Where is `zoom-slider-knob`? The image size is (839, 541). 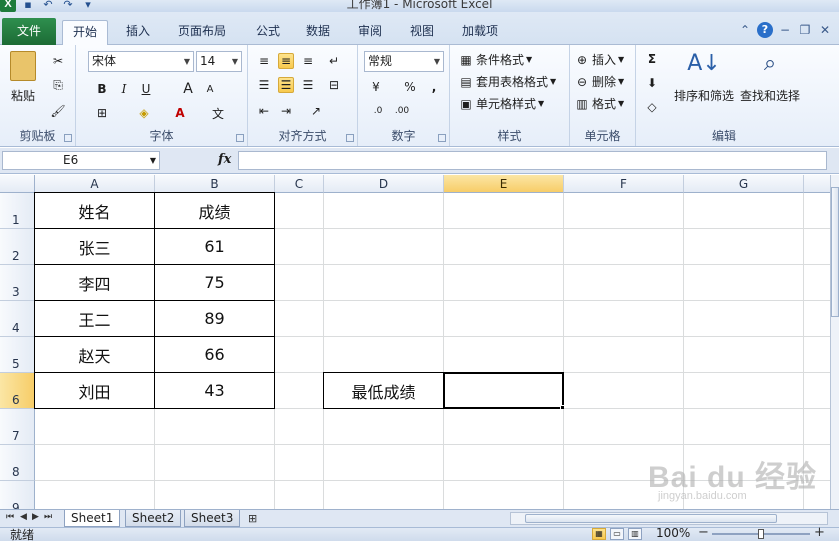
zoom-slider-knob is located at coordinates (761, 534).